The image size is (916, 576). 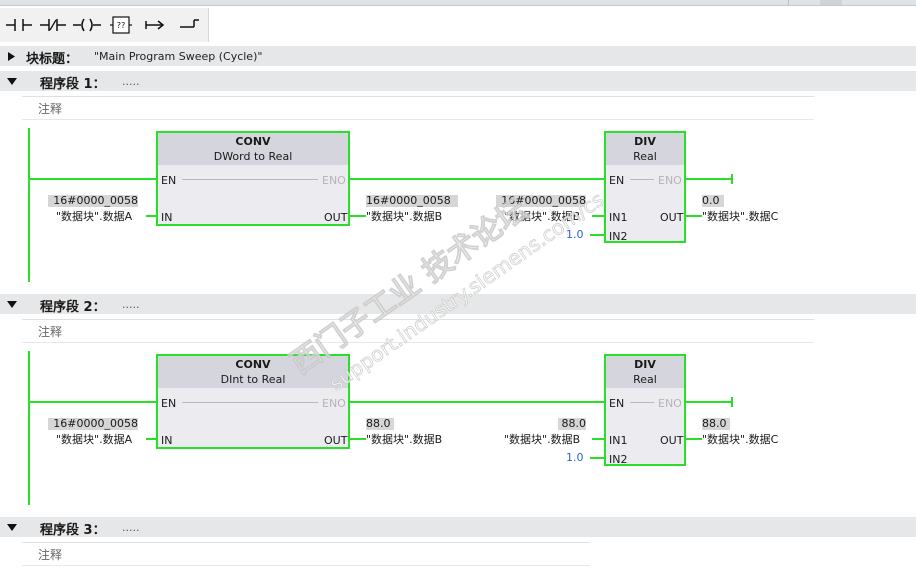 I want to click on coil-icon, so click(x=87, y=25).